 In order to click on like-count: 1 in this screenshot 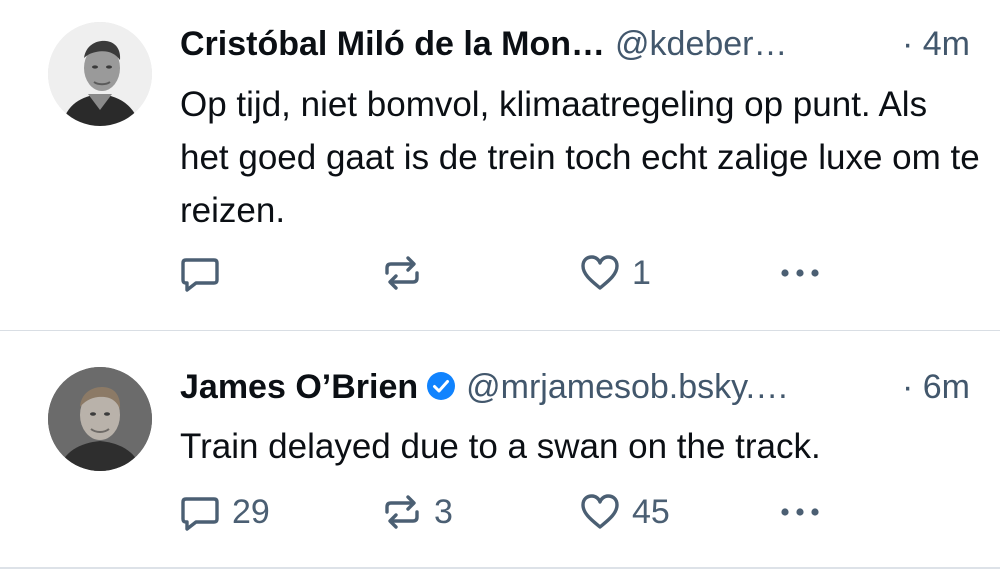, I will do `click(641, 272)`.